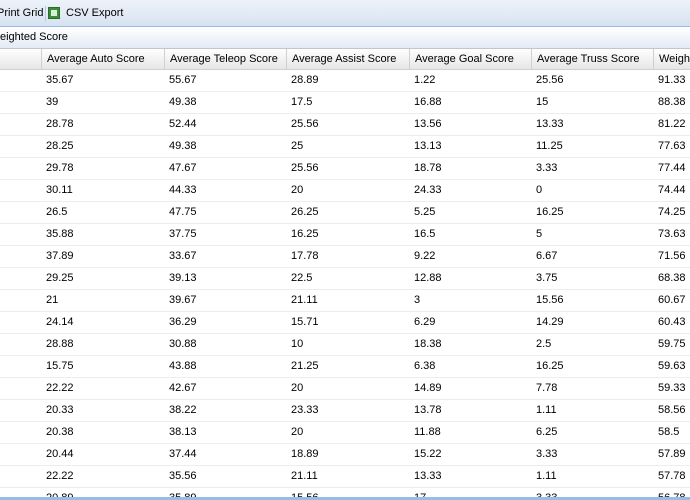  Describe the element at coordinates (425, 212) in the screenshot. I see `table-cell: 5.25` at that location.